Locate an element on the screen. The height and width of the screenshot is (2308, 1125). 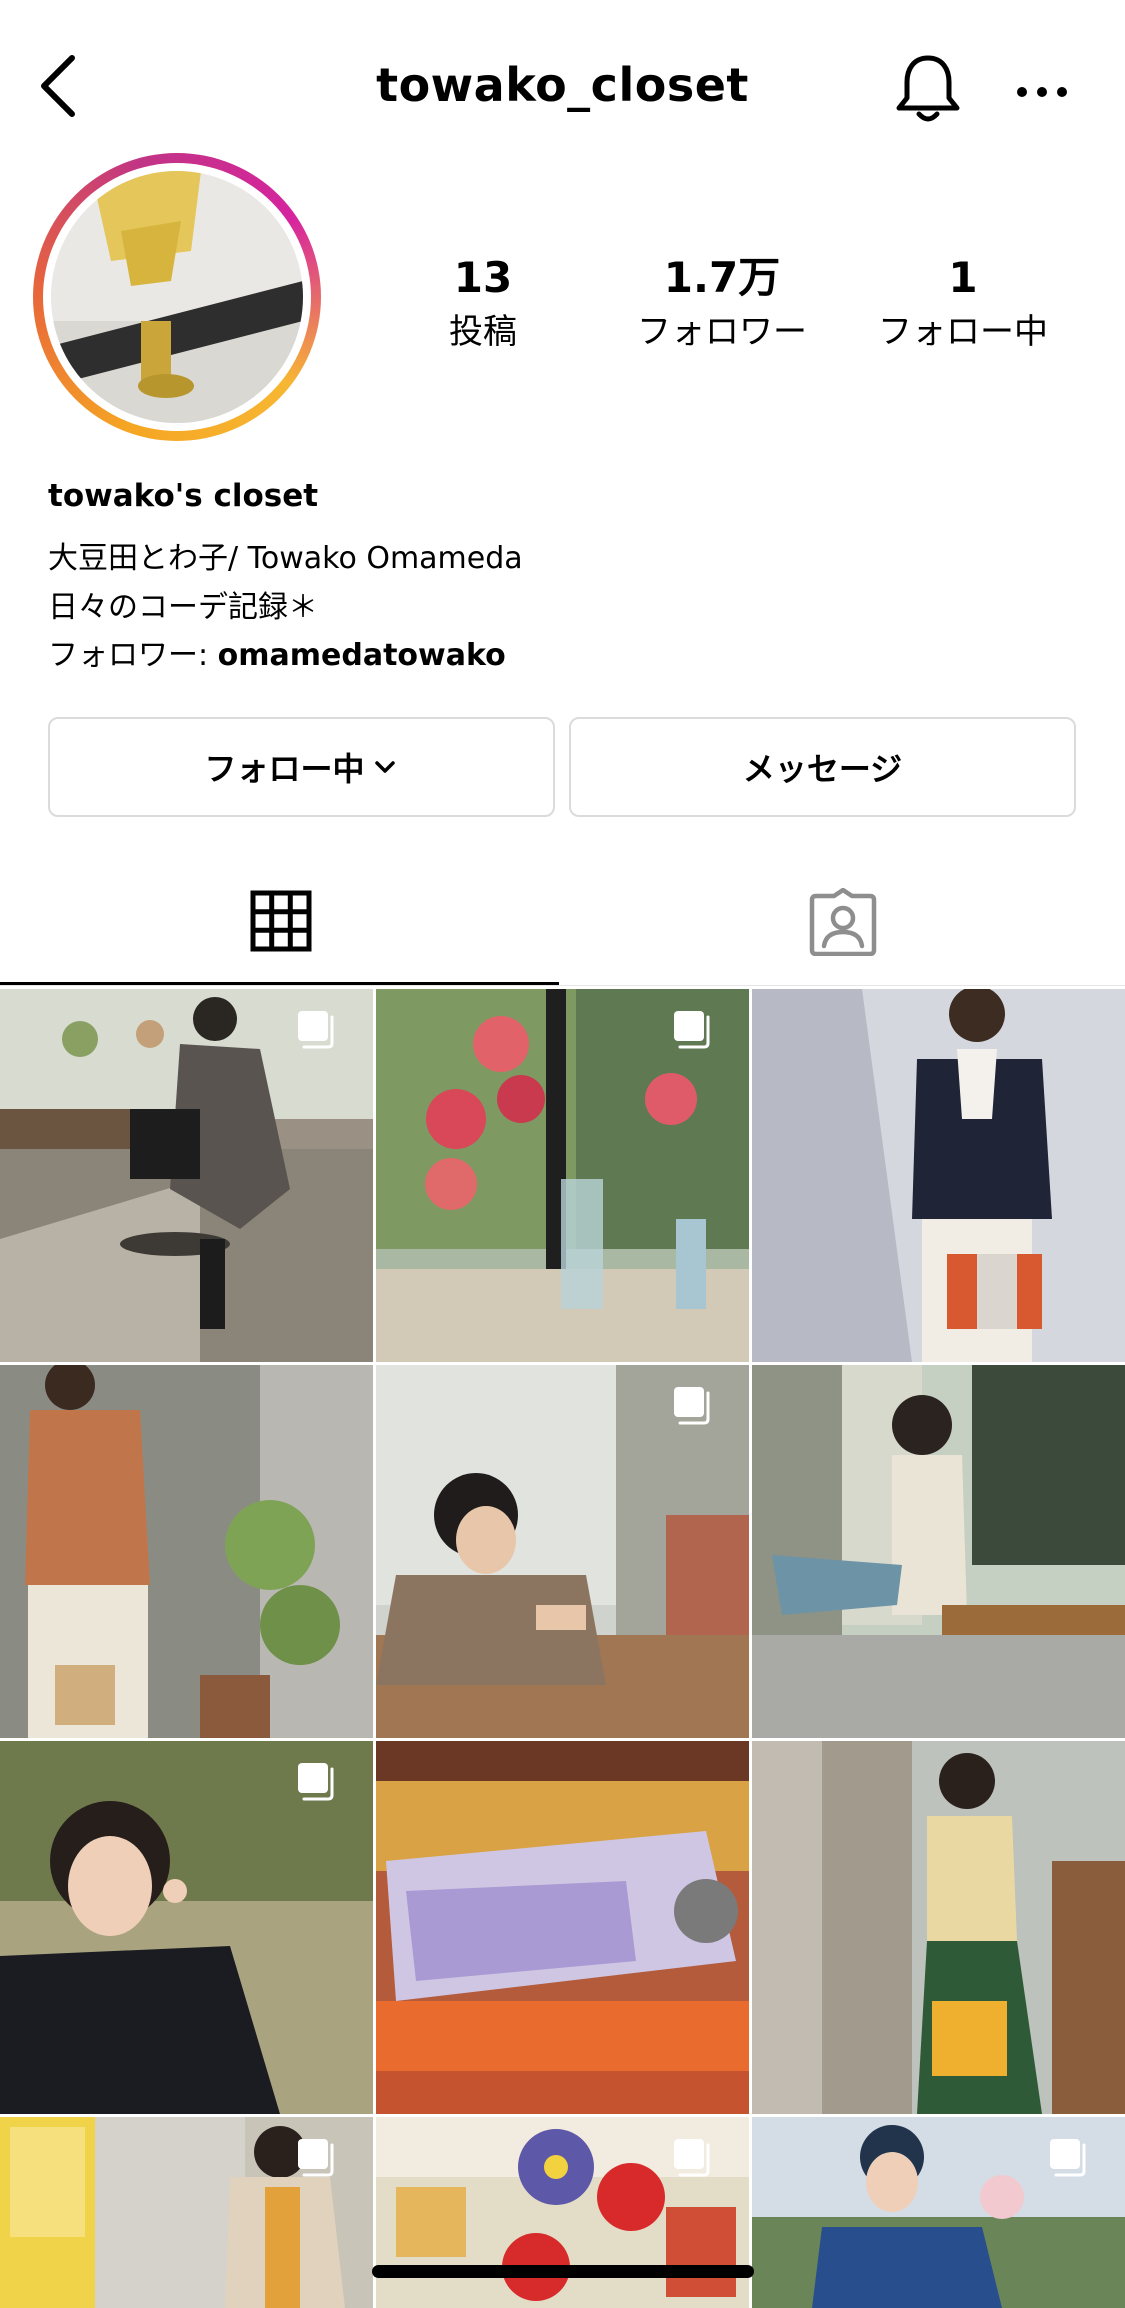
tab-divider is located at coordinates (562, 985).